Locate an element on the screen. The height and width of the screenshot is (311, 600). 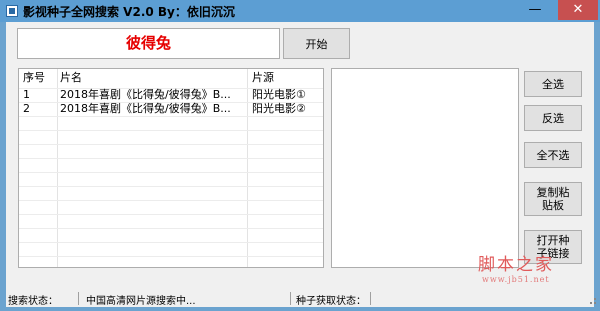
select-none-button: 全不选 is located at coordinates (553, 155).